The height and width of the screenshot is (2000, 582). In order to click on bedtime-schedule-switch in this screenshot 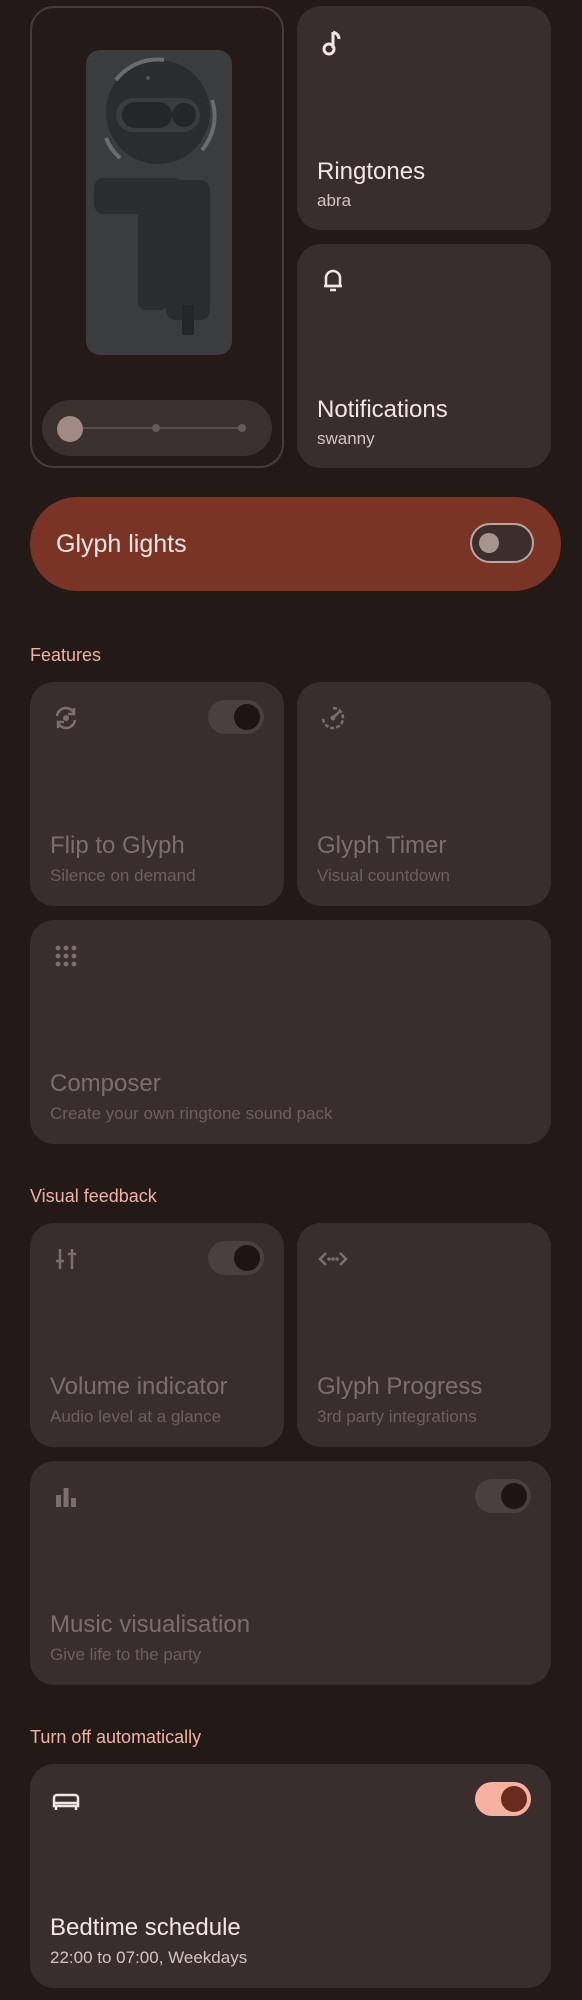, I will do `click(503, 1799)`.